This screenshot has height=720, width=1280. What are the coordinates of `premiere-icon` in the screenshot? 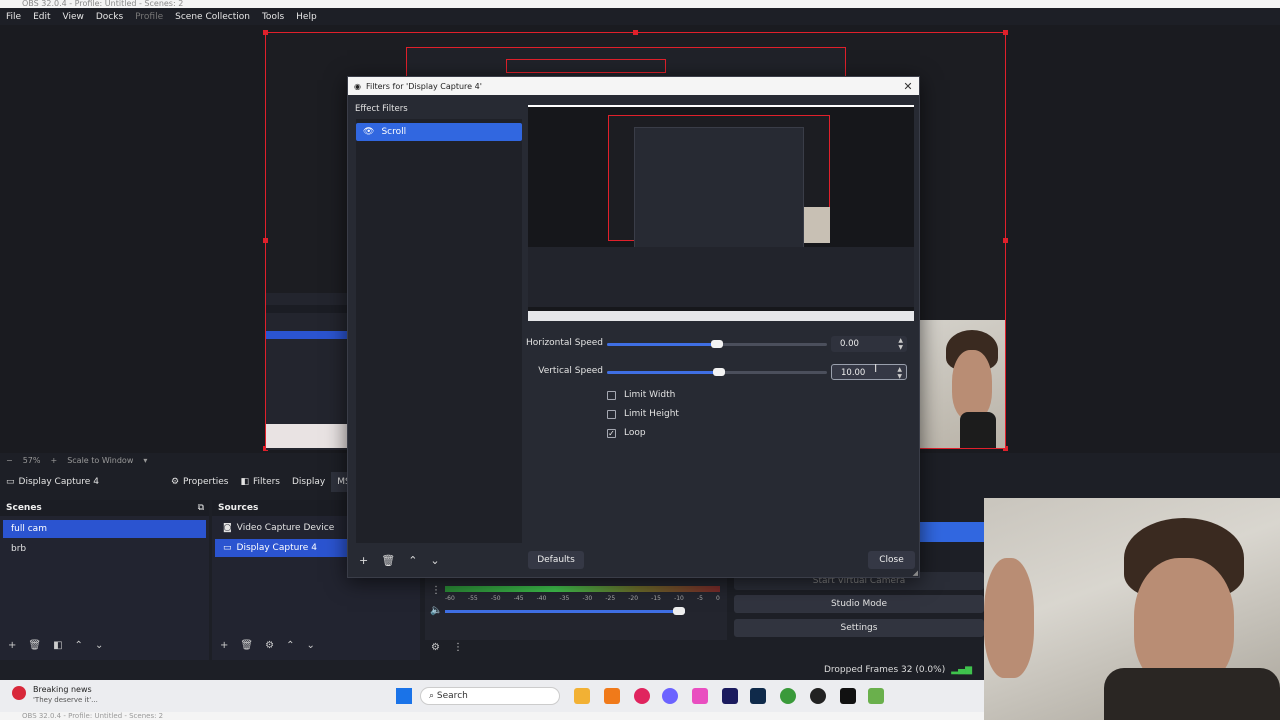 It's located at (730, 696).